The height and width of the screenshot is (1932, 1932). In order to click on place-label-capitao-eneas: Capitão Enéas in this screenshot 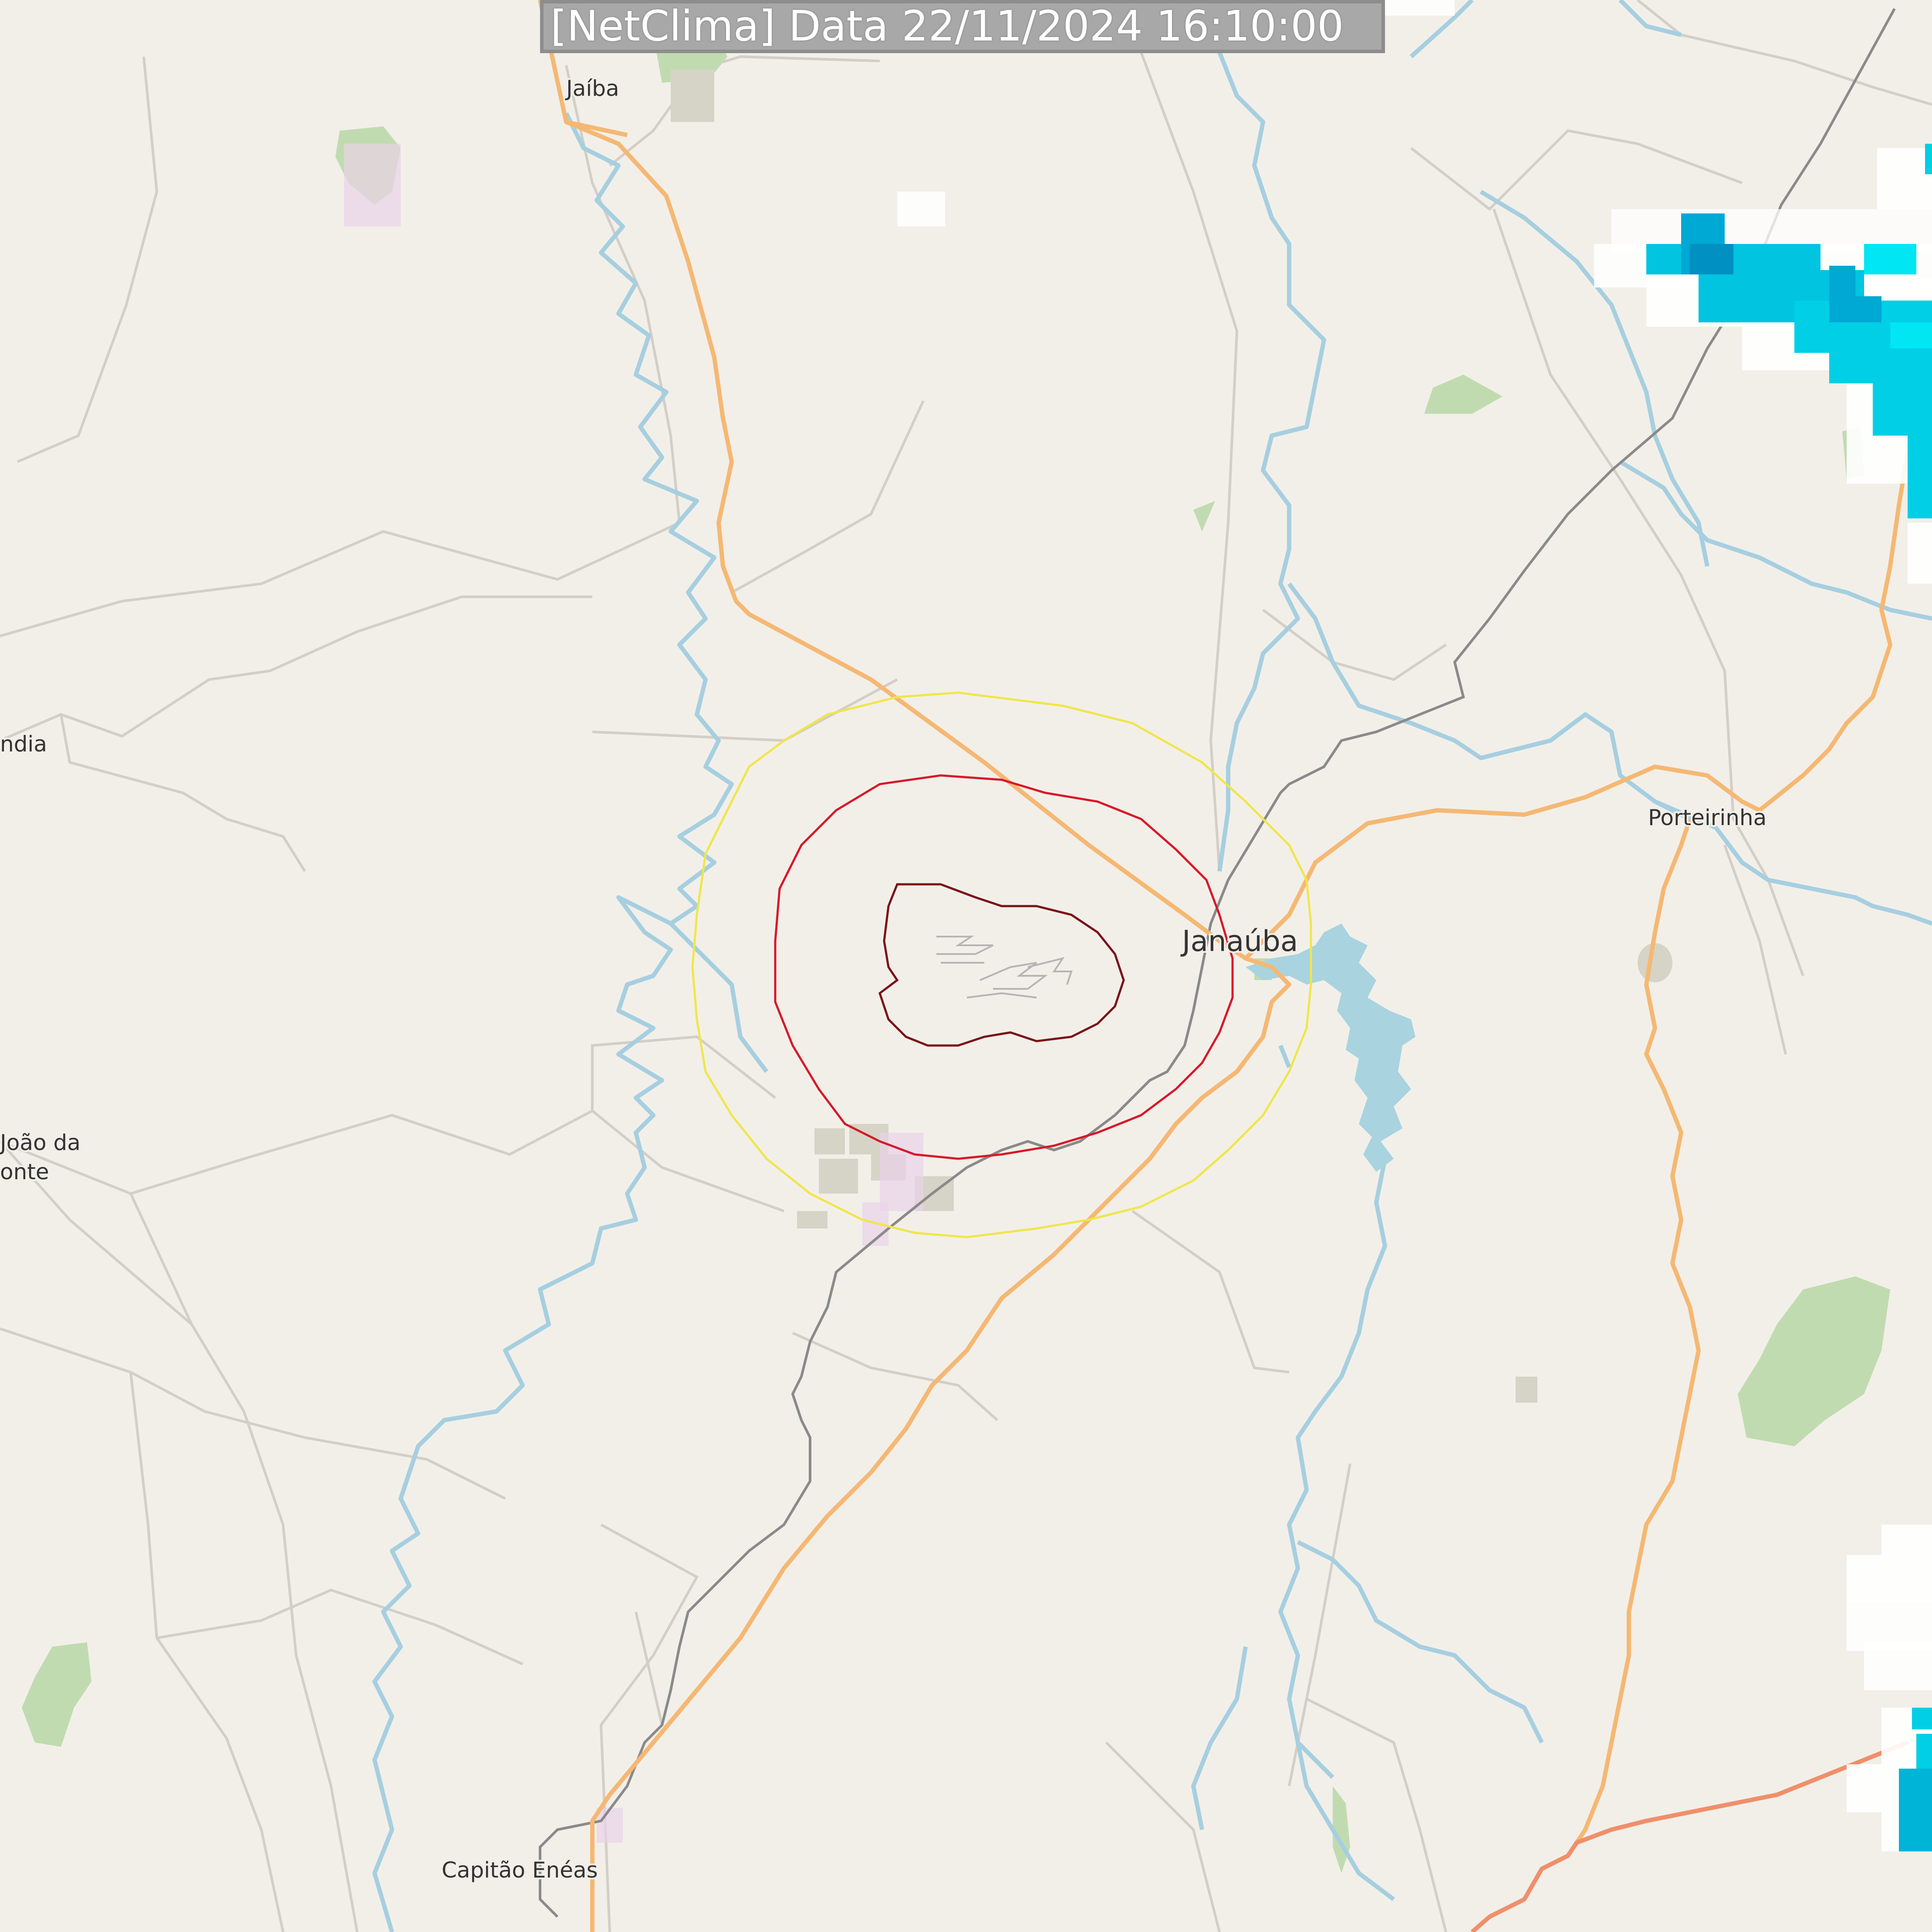, I will do `click(520, 1870)`.